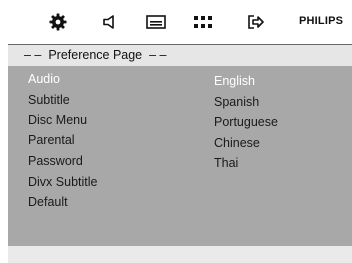 Image resolution: width=352 pixels, height=263 pixels. What do you see at coordinates (156, 22) in the screenshot?
I see `subtitle-icon` at bounding box center [156, 22].